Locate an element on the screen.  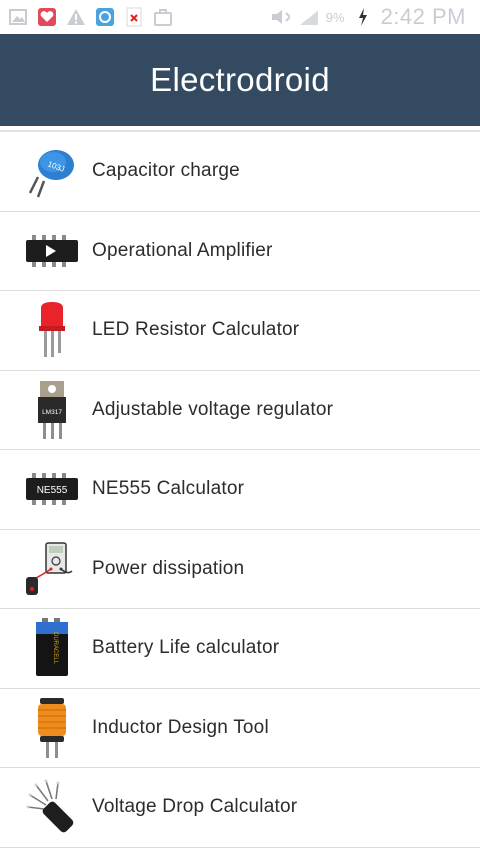
led-icon is located at coordinates (52, 330).